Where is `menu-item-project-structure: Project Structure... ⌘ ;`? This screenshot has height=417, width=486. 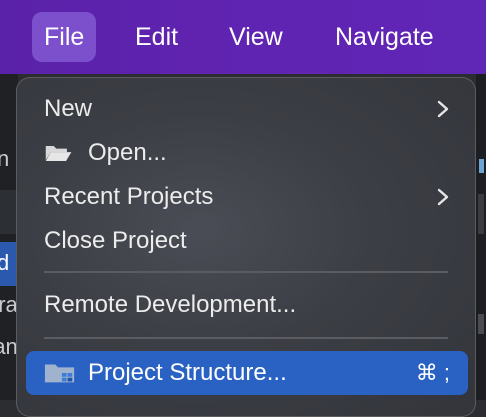
menu-item-project-structure: Project Structure... ⌘ ; is located at coordinates (247, 373).